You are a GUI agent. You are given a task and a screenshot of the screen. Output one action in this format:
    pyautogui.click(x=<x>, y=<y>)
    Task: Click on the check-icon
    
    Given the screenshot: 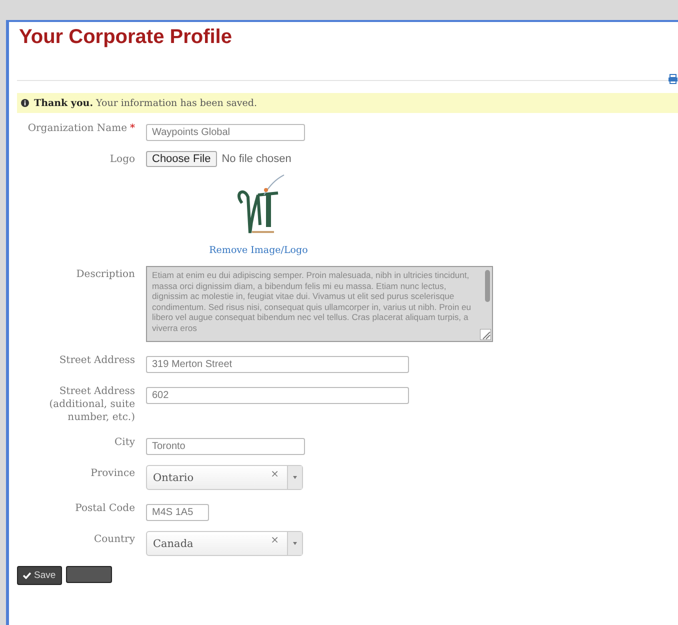 What is the action you would take?
    pyautogui.click(x=27, y=575)
    